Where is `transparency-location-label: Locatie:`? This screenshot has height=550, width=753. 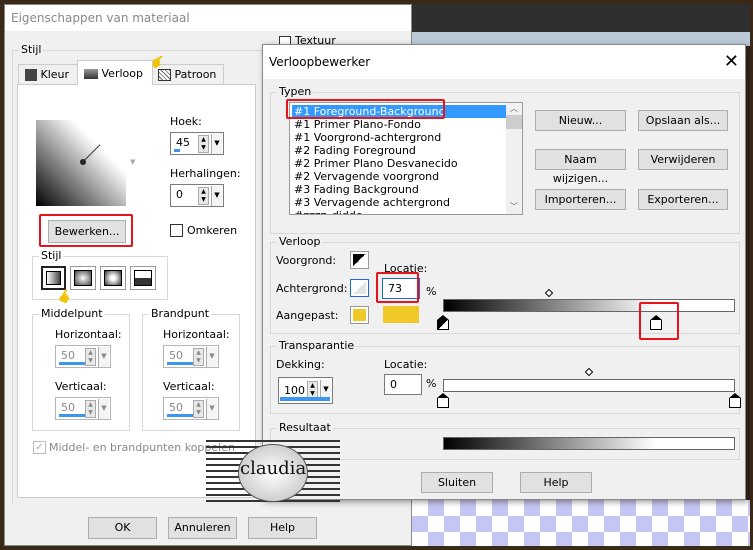 transparency-location-label: Locatie: is located at coordinates (406, 364).